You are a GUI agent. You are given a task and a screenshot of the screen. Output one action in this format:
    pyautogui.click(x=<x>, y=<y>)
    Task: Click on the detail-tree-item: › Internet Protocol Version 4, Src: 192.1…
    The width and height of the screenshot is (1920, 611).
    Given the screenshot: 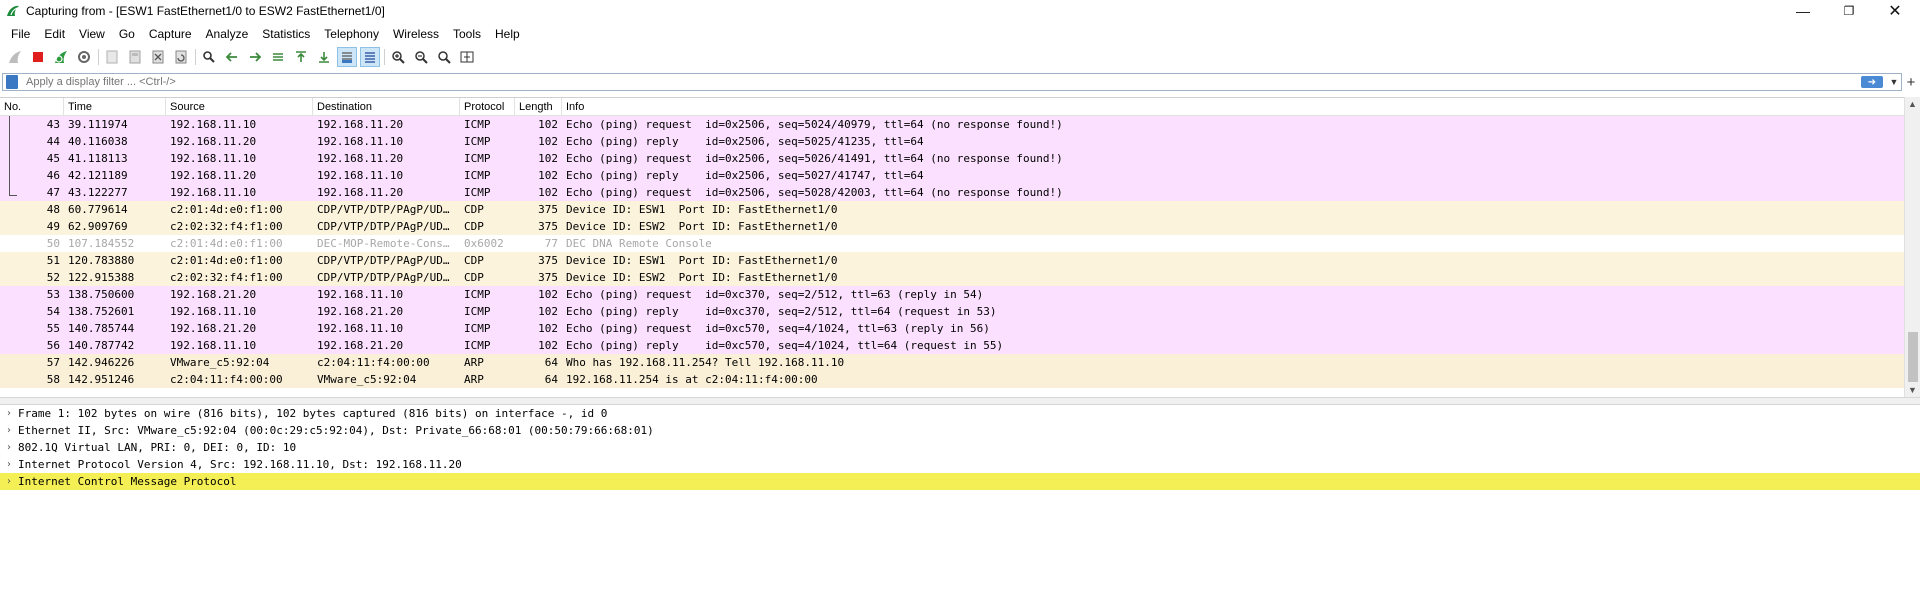 What is the action you would take?
    pyautogui.click(x=960, y=464)
    